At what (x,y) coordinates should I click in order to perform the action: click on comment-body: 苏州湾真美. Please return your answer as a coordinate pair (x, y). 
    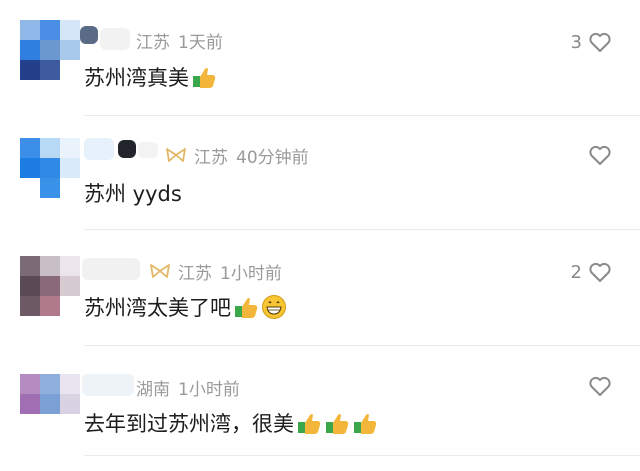
    Looking at the image, I should click on (136, 78).